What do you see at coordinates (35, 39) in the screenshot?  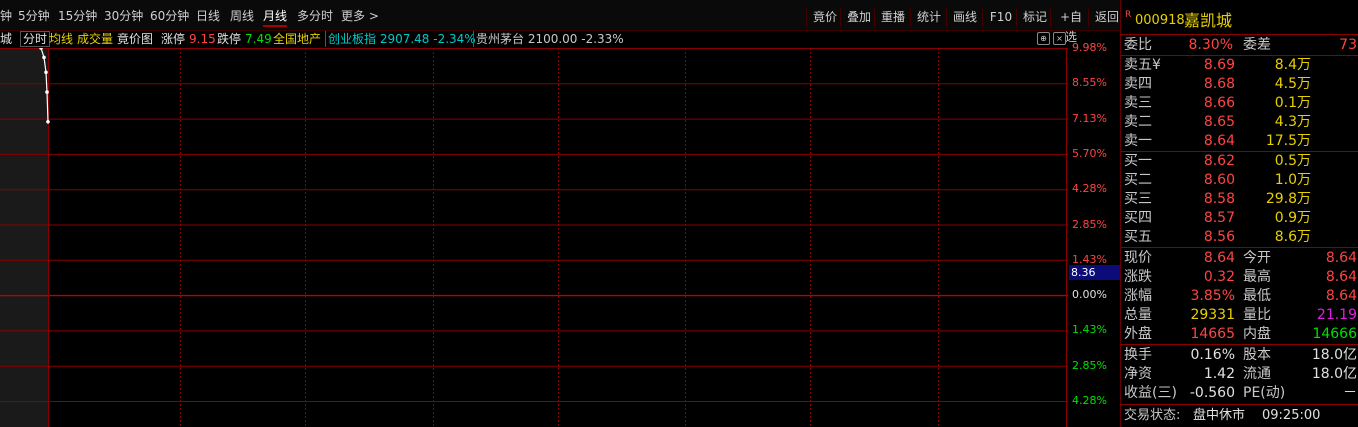 I see `tab-fenshi: 分时` at bounding box center [35, 39].